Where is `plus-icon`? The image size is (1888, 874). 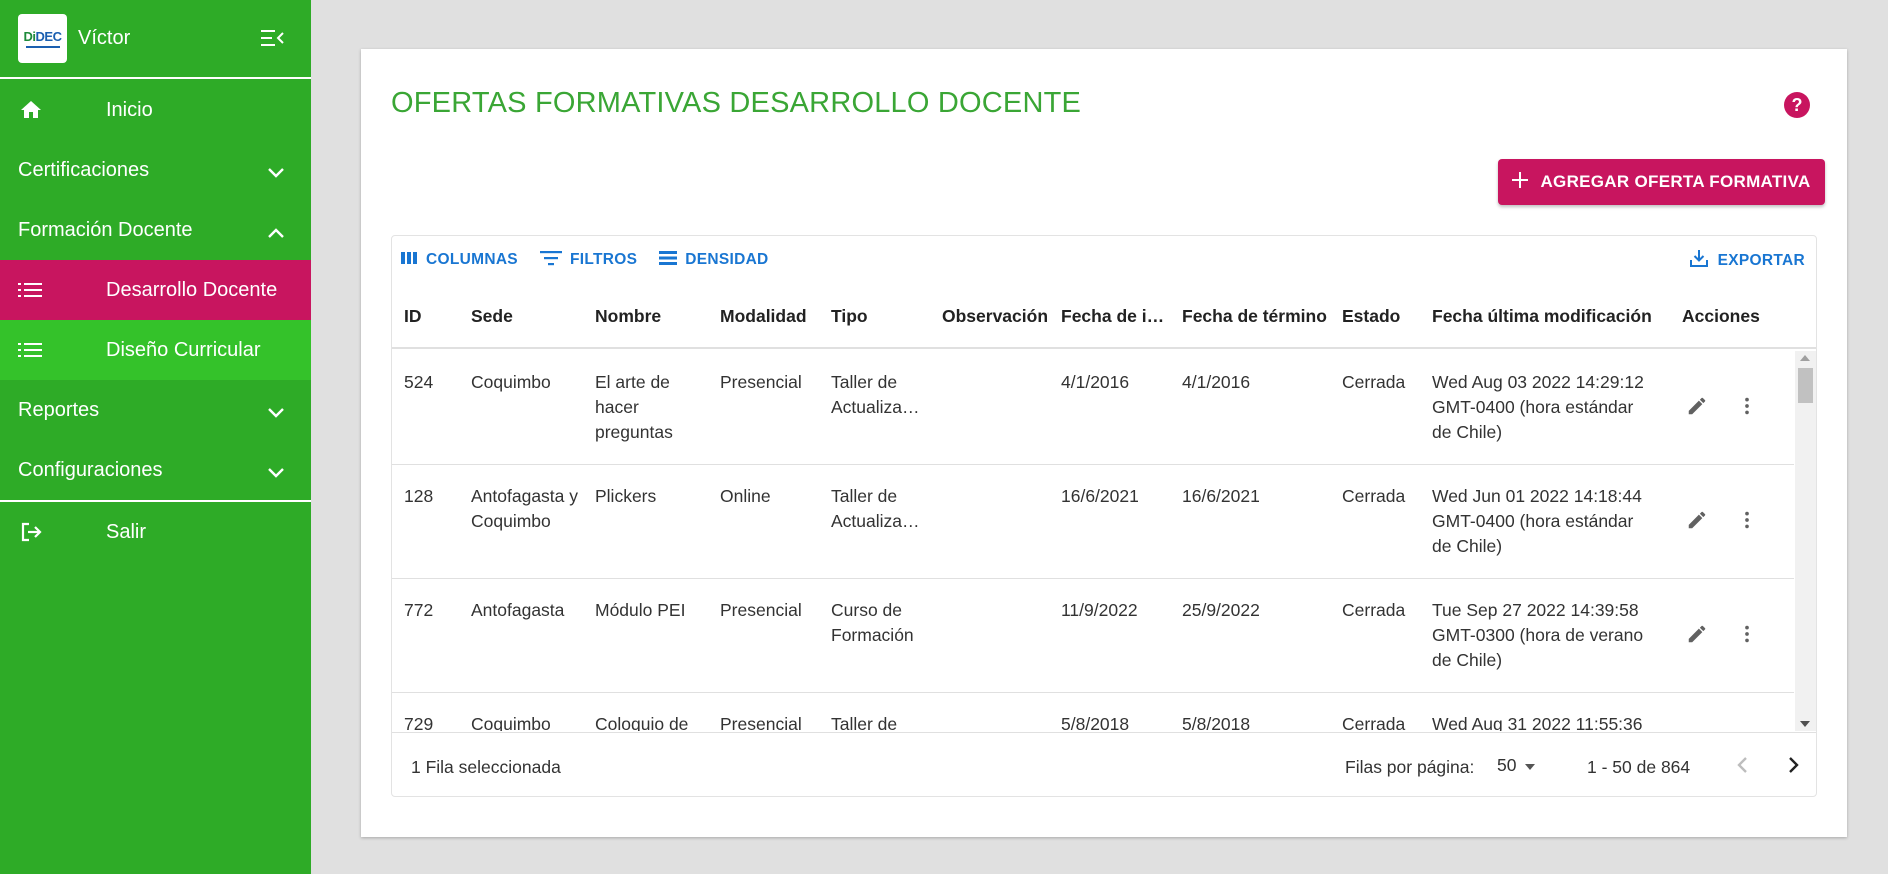
plus-icon is located at coordinates (1520, 182).